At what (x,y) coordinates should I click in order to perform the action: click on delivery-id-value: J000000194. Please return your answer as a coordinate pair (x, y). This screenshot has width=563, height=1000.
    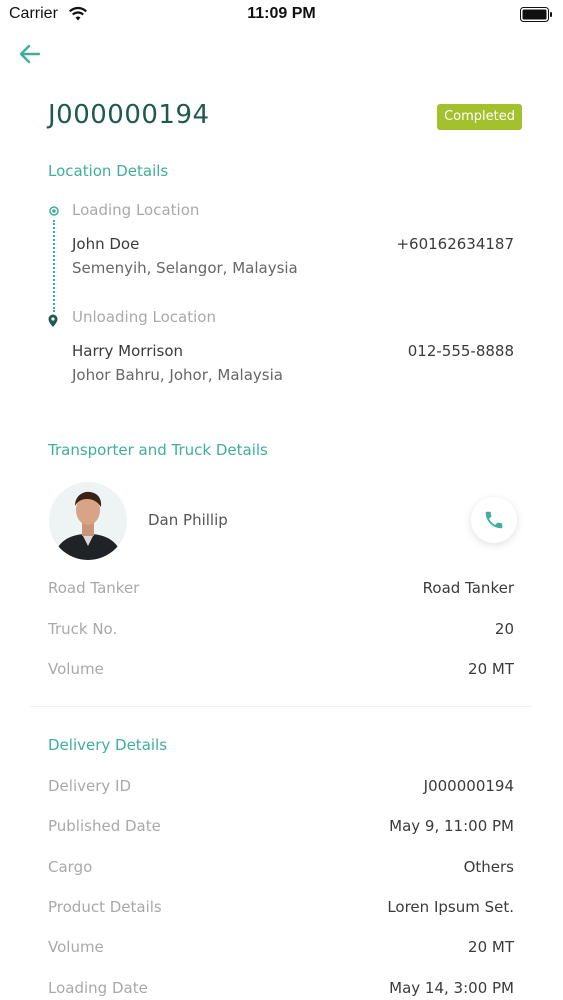
    Looking at the image, I should click on (468, 786).